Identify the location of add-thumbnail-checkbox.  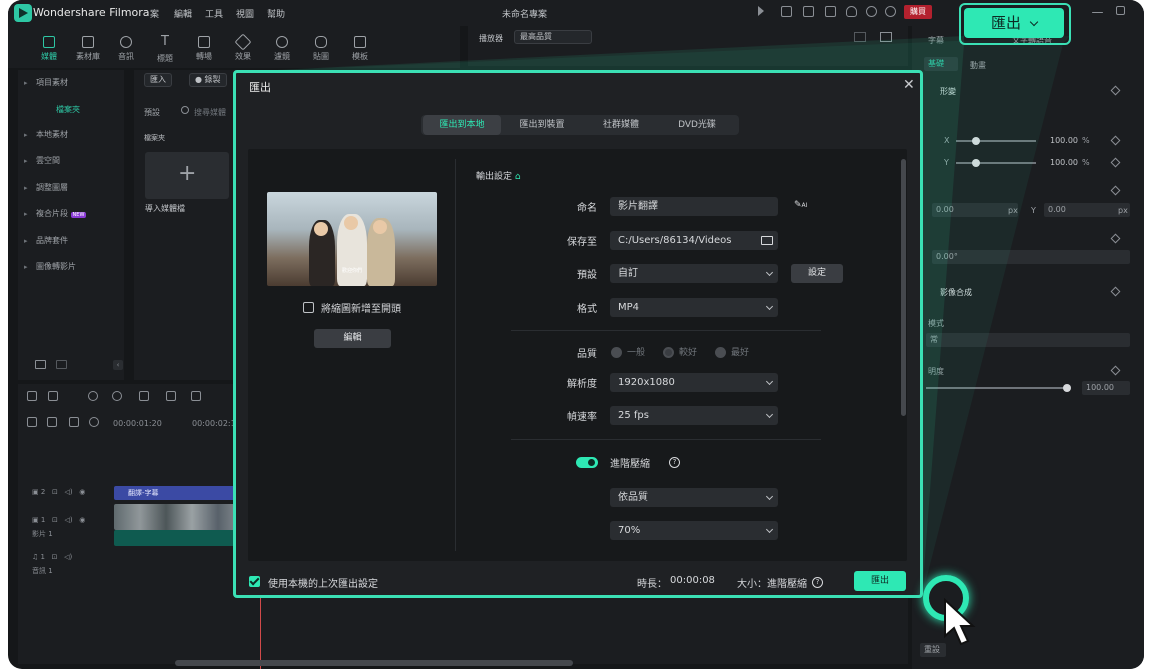
(308, 307).